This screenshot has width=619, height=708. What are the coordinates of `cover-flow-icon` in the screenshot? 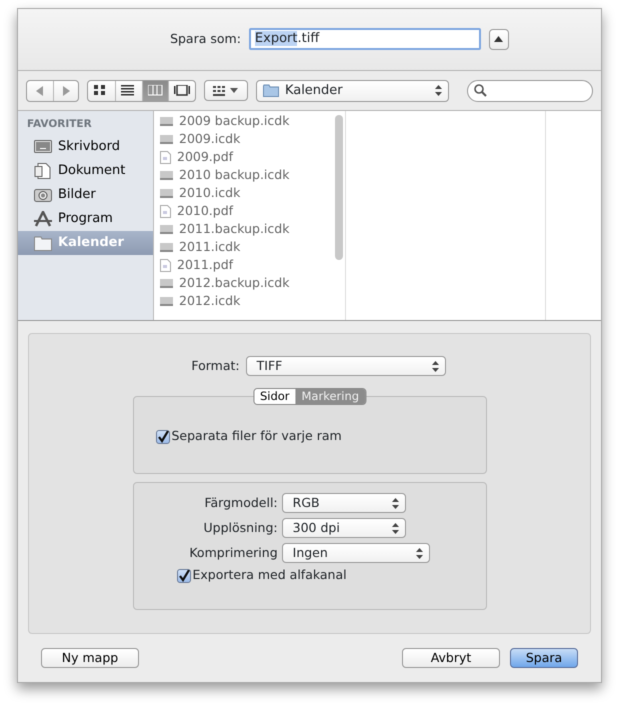 It's located at (182, 90).